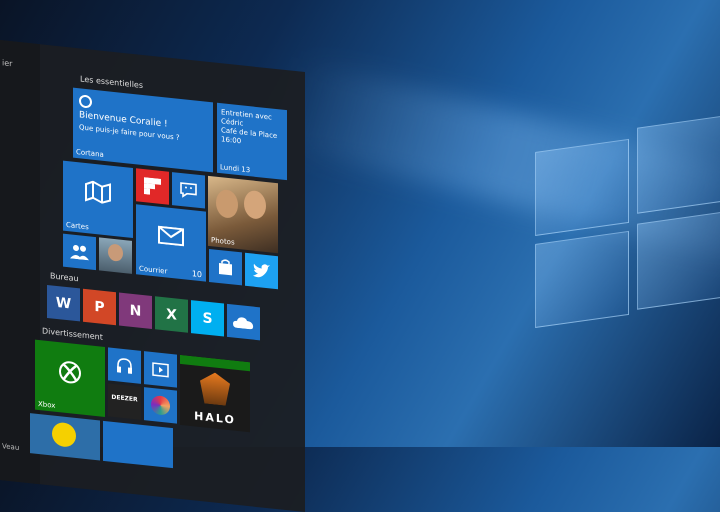 This screenshot has width=720, height=512. I want to click on mail-tile: Courrier 10, so click(171, 243).